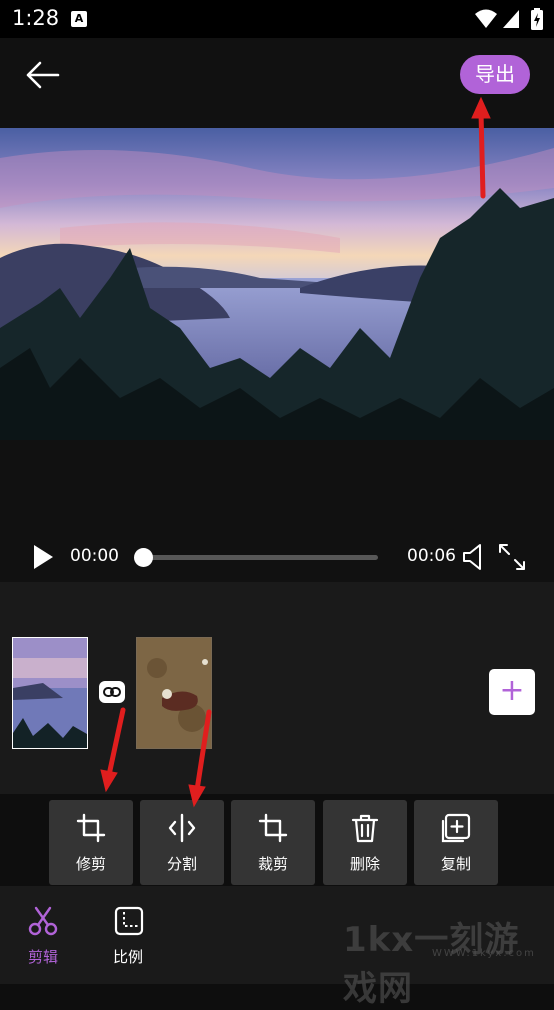 The width and height of the screenshot is (554, 1010). What do you see at coordinates (456, 828) in the screenshot?
I see `copy-icon` at bounding box center [456, 828].